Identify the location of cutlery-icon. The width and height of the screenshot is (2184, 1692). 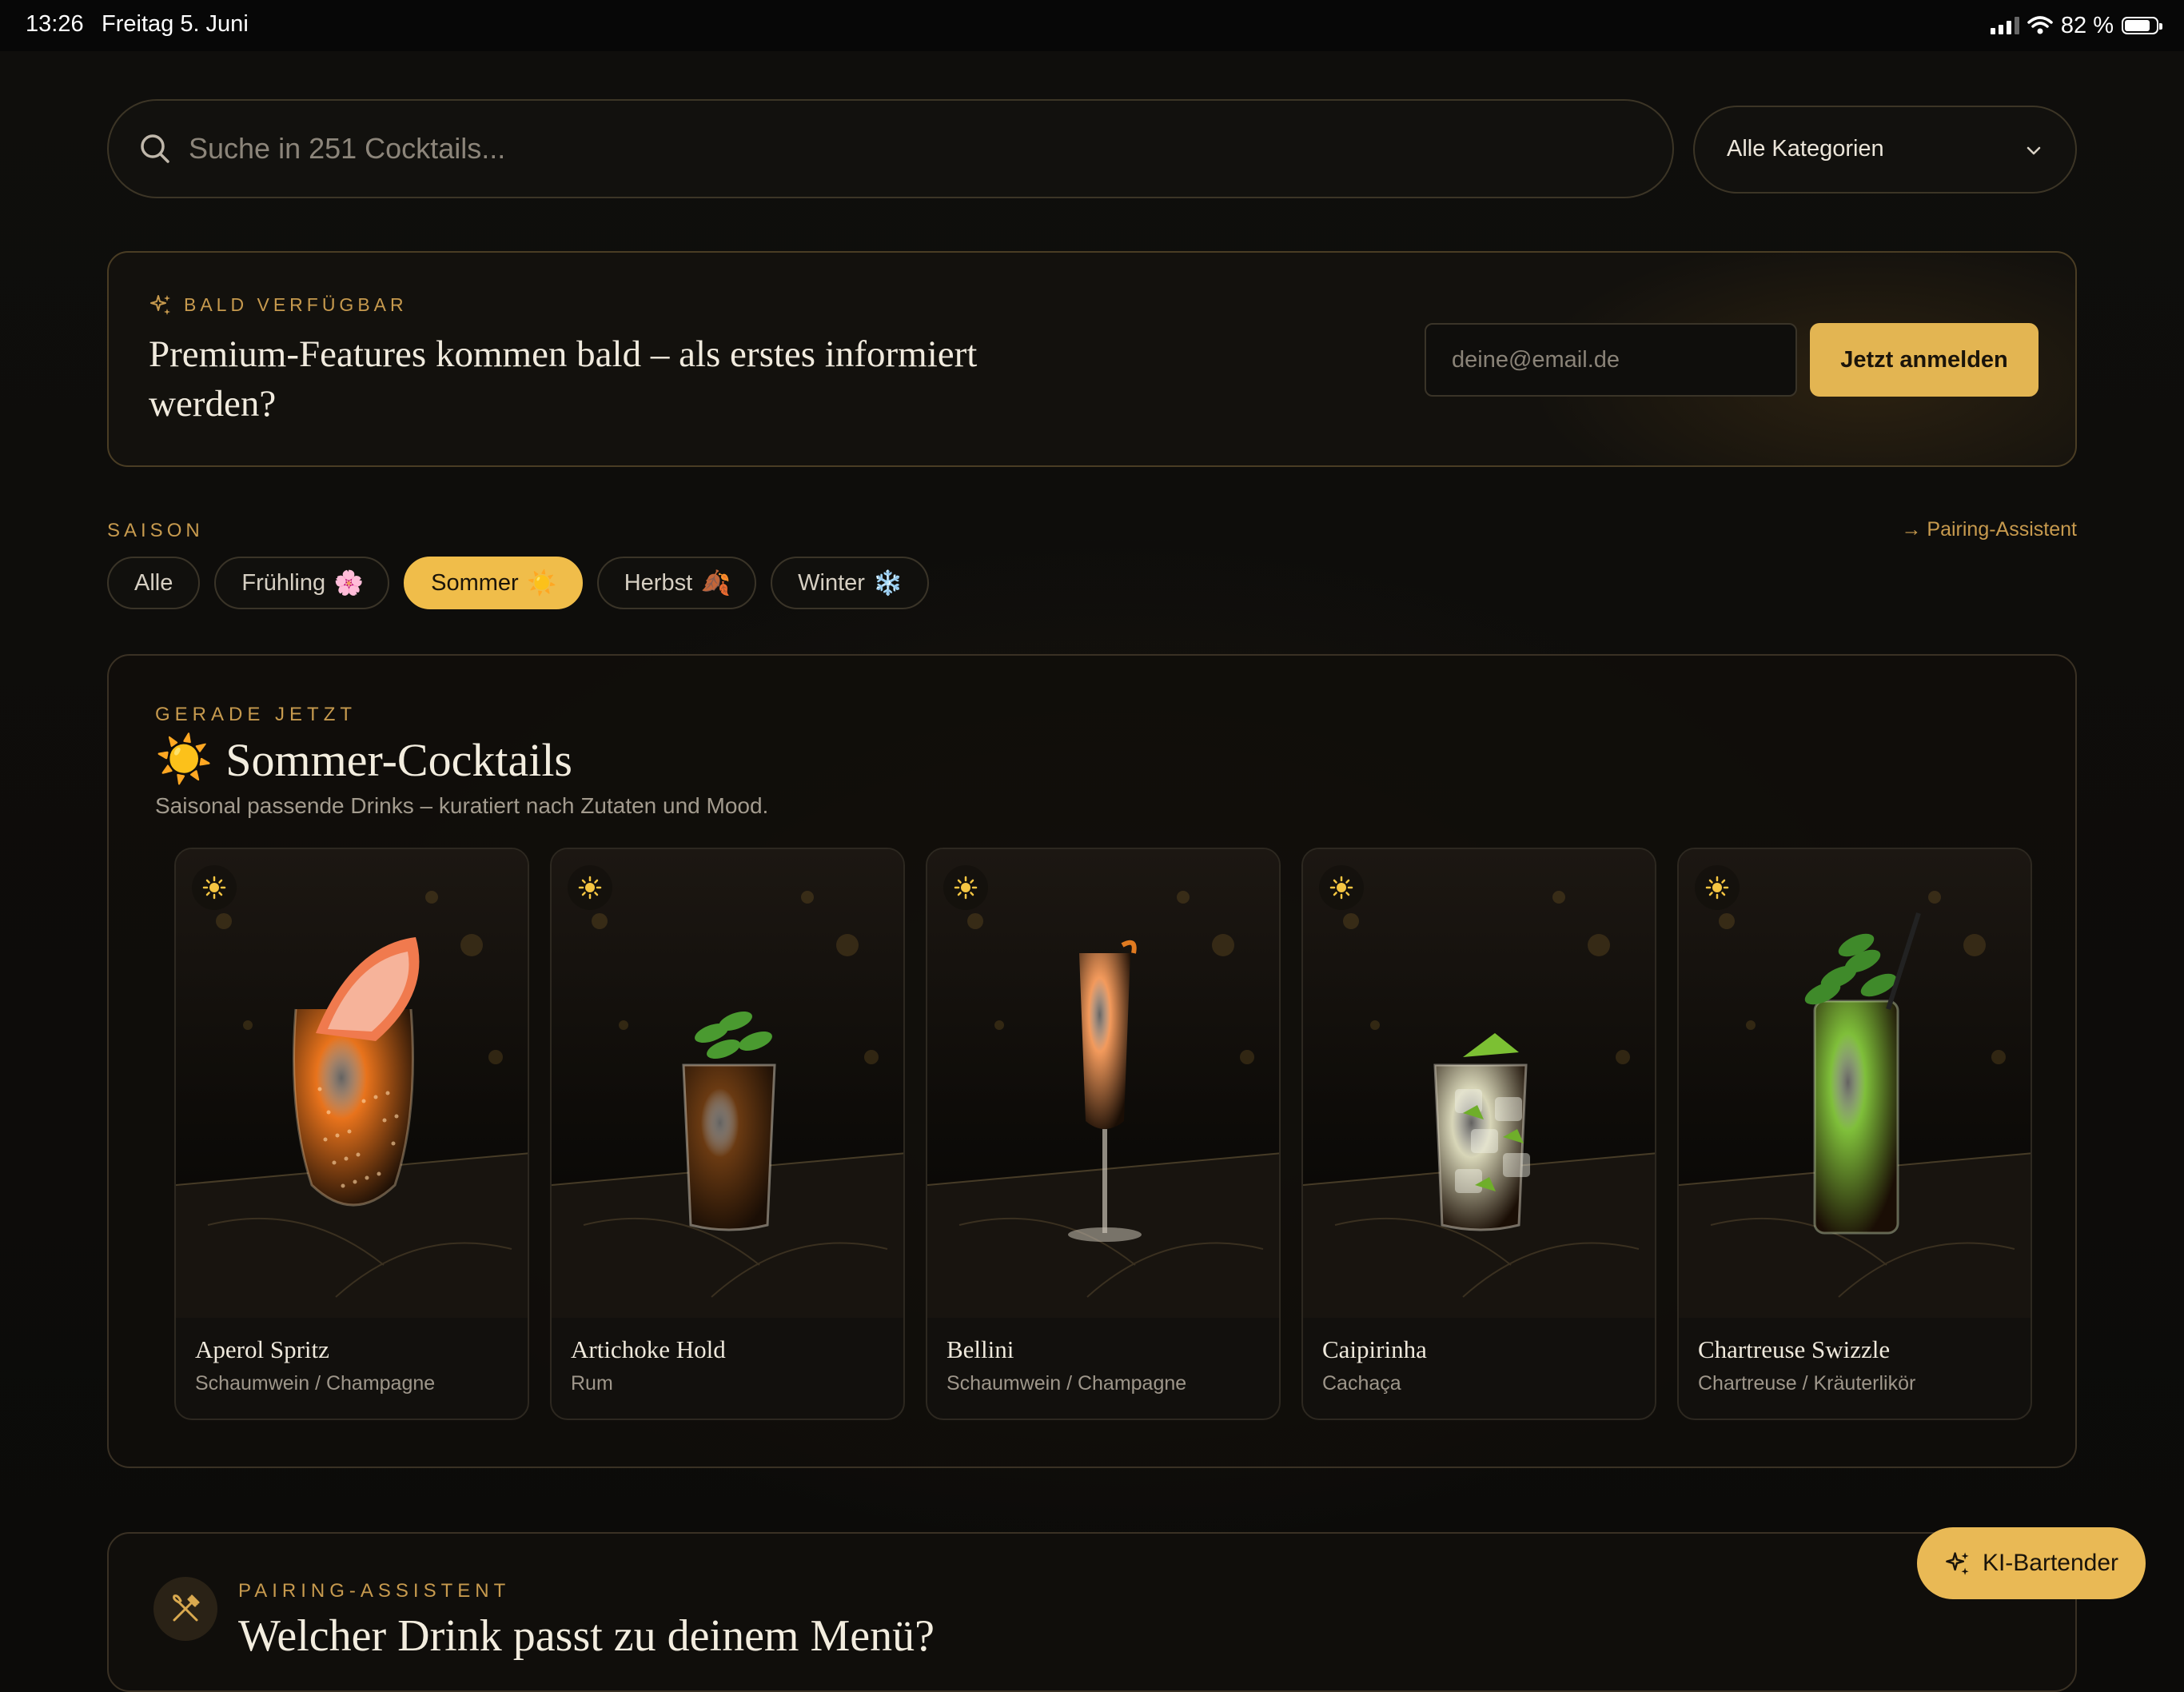
(185, 1609).